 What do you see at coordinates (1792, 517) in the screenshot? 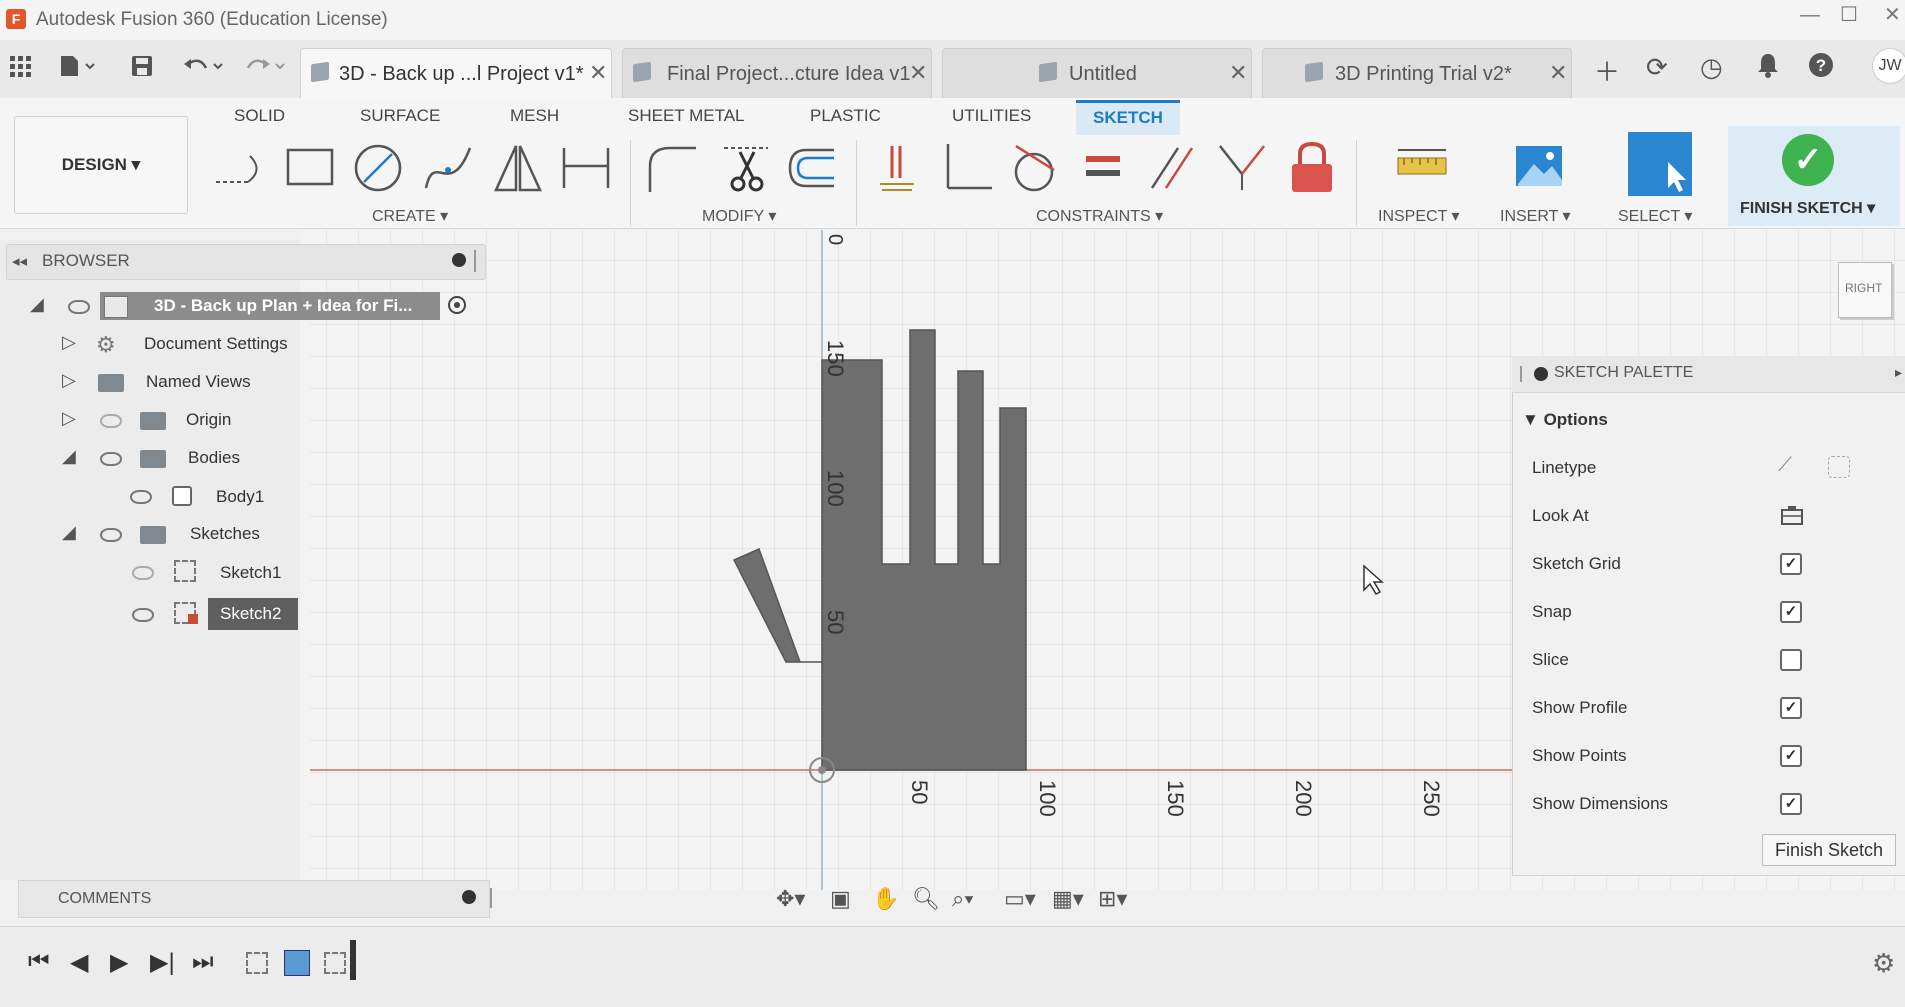
I see `look-at-icon` at bounding box center [1792, 517].